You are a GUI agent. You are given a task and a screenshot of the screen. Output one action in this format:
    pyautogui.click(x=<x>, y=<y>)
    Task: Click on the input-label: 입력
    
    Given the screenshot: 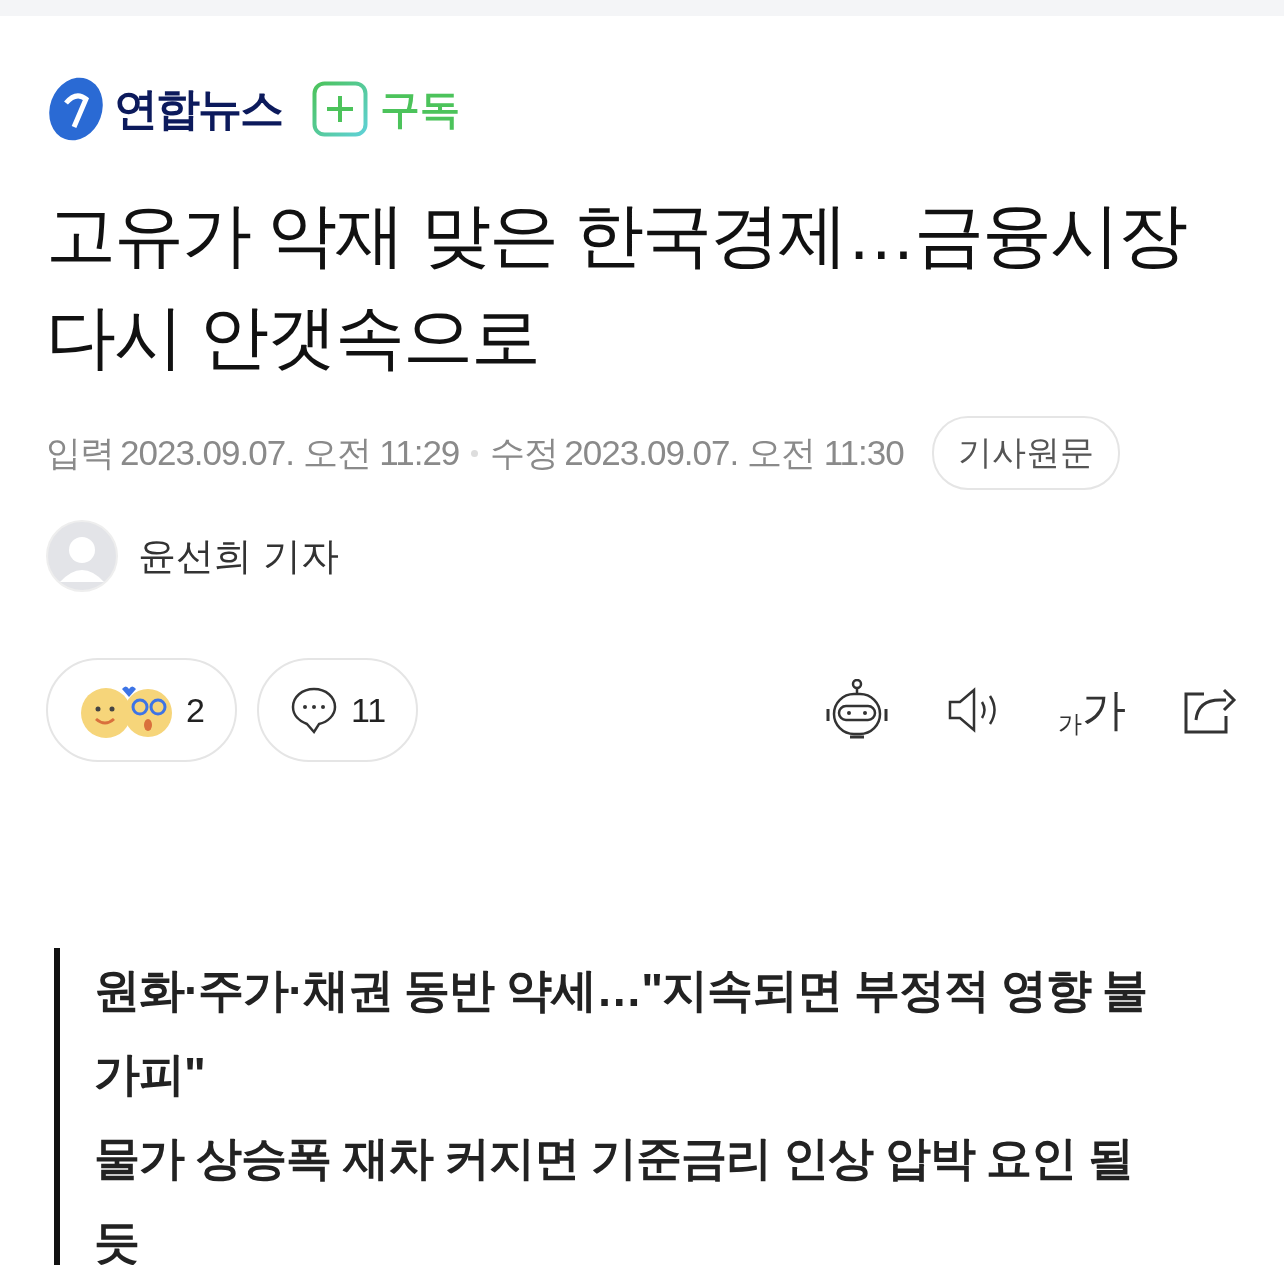 What is the action you would take?
    pyautogui.click(x=80, y=452)
    